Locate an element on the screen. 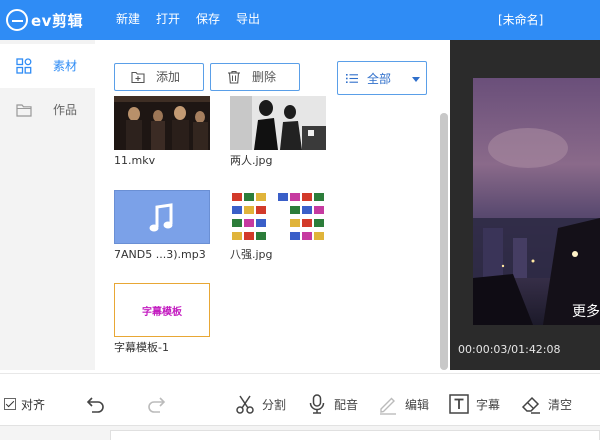 The image size is (600, 440). microphone-icon is located at coordinates (317, 404).